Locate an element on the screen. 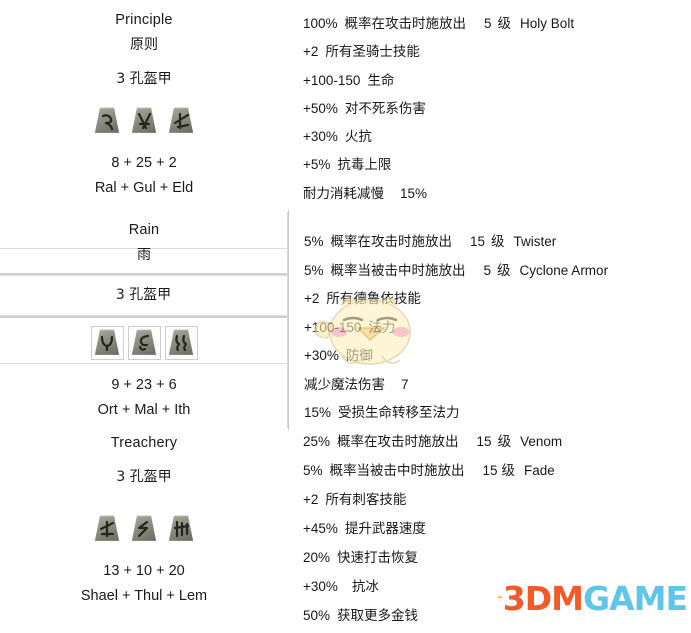  rune-levels: 13 + 10 + 20 is located at coordinates (144, 570).